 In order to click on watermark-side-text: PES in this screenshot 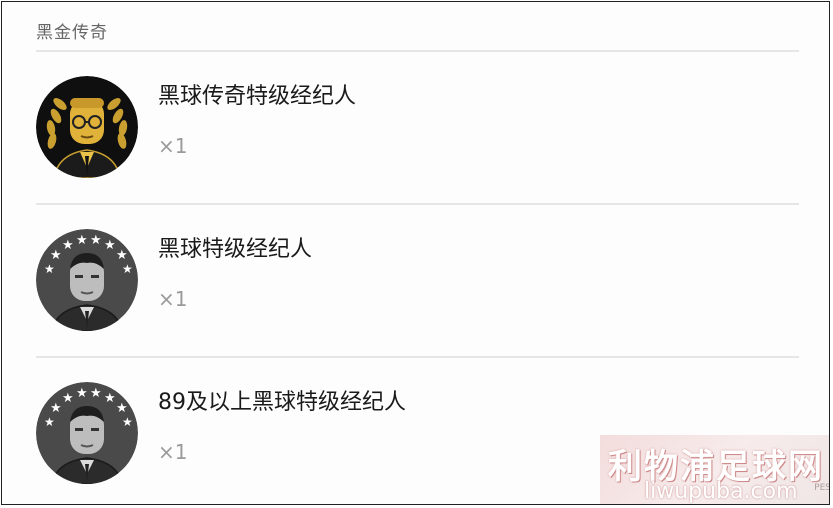, I will do `click(822, 488)`.